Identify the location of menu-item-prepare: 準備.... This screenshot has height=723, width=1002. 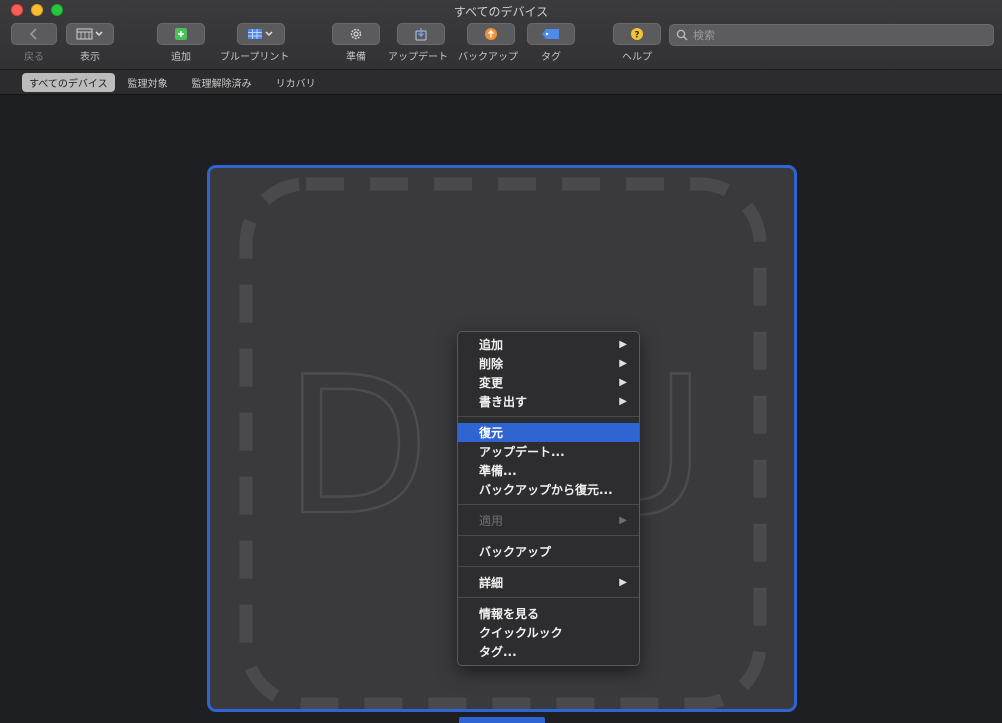
(548, 470).